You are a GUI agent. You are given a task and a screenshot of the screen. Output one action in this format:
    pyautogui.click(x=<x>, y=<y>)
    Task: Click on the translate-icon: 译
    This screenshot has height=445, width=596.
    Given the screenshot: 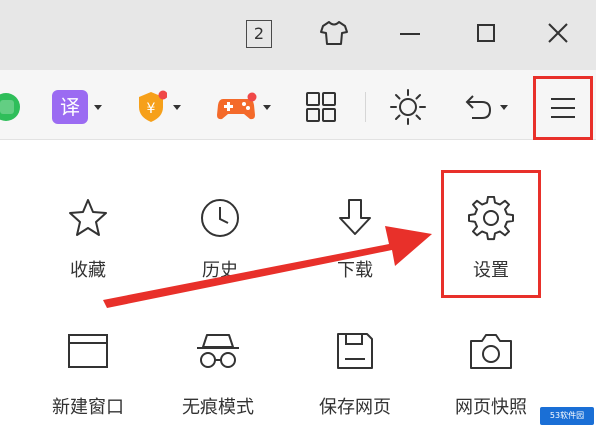 What is the action you would take?
    pyautogui.click(x=70, y=107)
    